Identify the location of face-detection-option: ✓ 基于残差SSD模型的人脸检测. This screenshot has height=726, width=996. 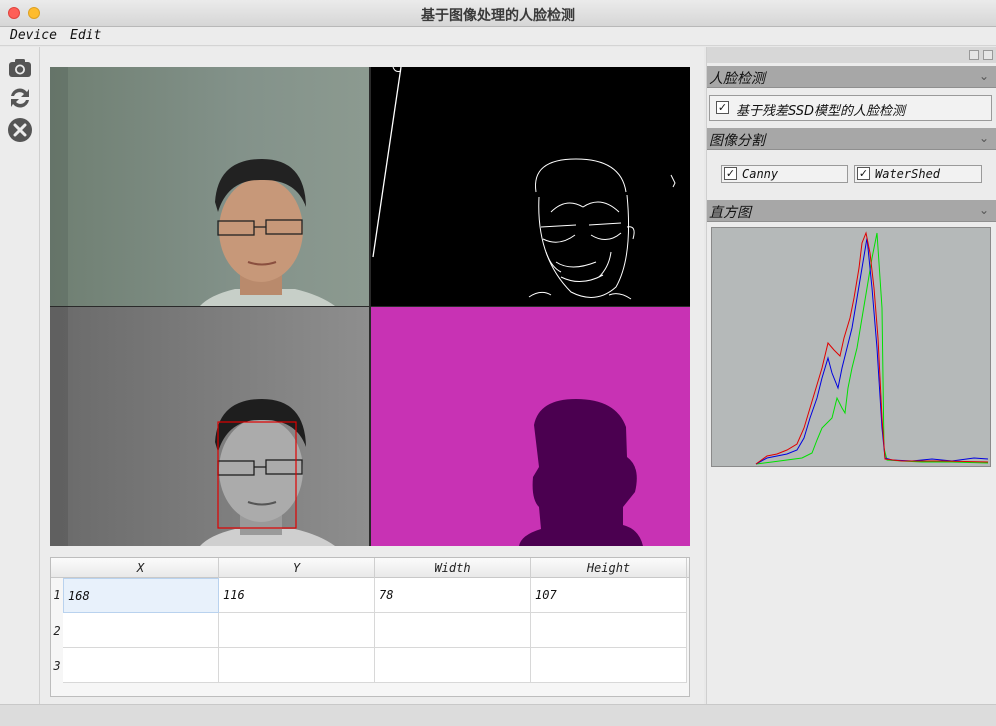
(850, 108).